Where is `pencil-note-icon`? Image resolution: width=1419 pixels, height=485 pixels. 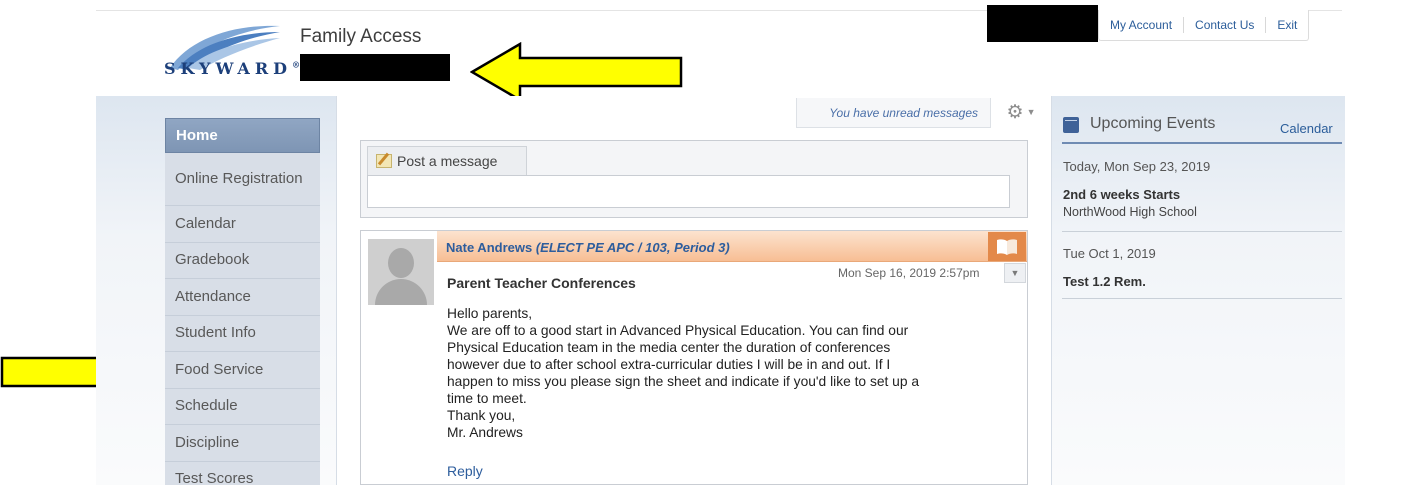 pencil-note-icon is located at coordinates (384, 161).